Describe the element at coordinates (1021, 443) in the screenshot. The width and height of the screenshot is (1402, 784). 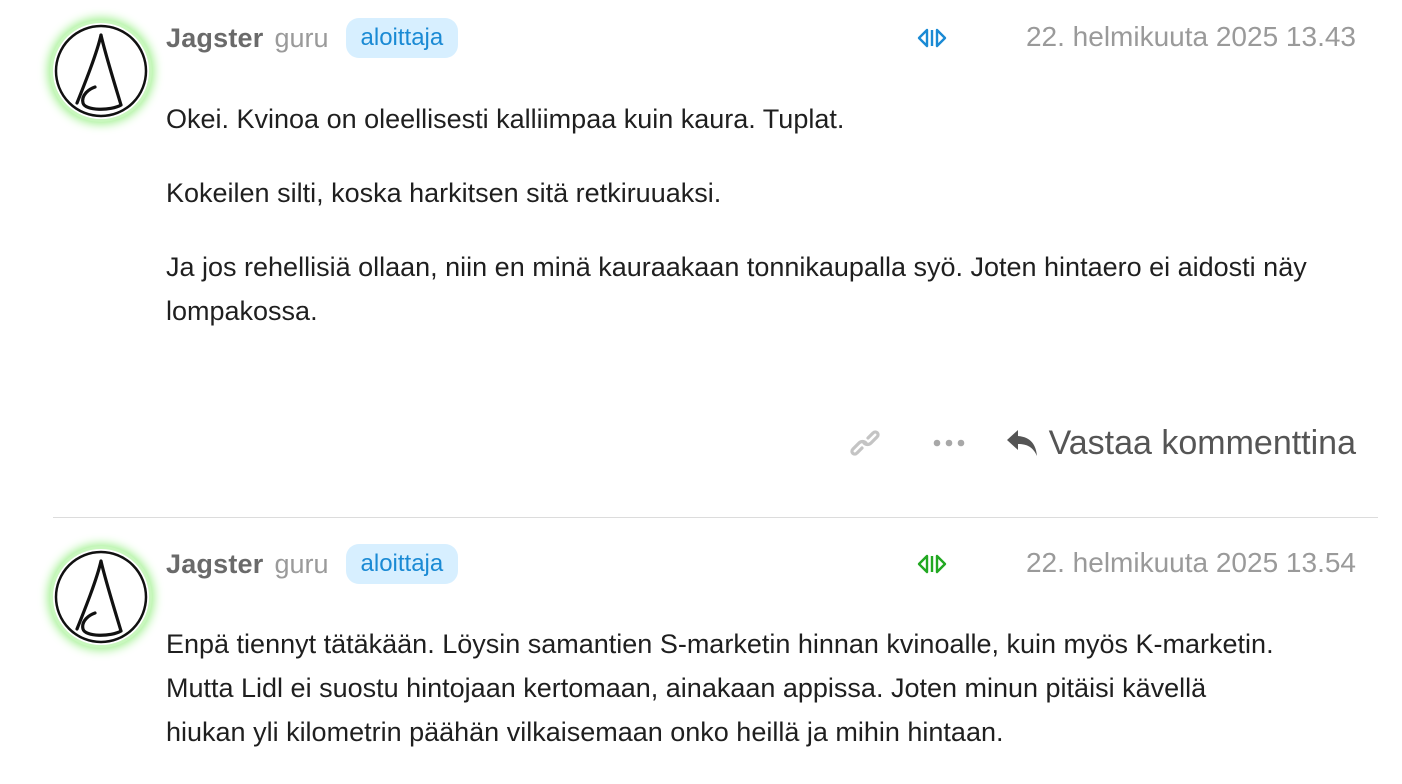
I see `reply-arrow-icon` at that location.